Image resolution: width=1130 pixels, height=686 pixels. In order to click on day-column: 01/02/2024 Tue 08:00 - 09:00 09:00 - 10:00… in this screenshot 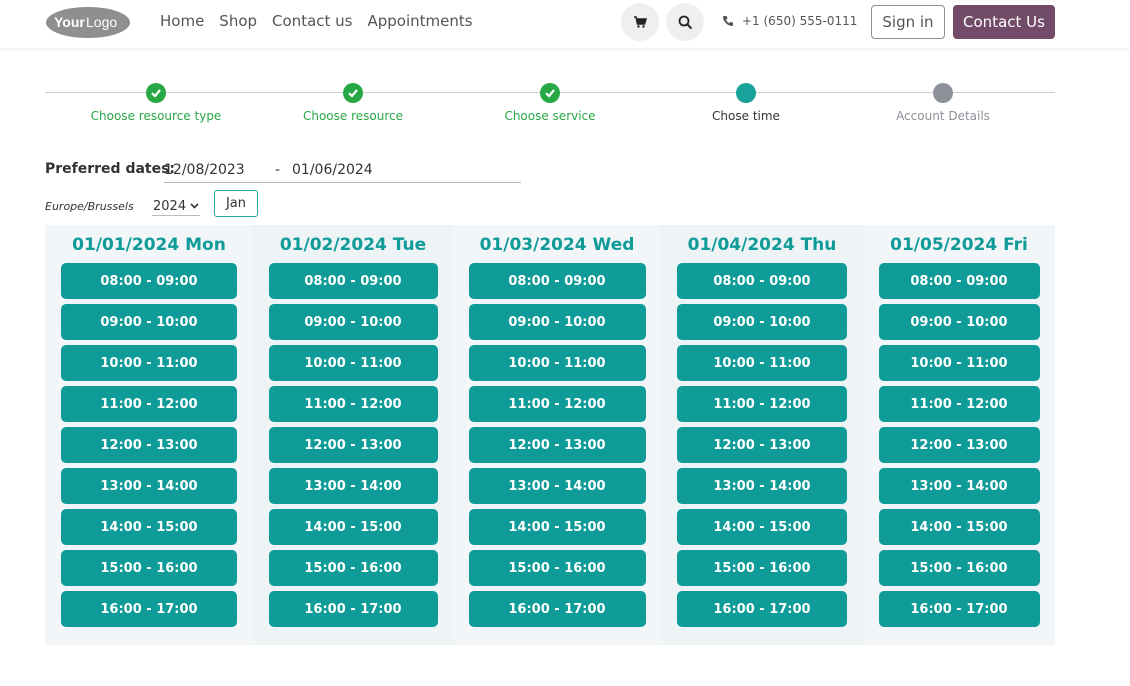, I will do `click(353, 435)`.